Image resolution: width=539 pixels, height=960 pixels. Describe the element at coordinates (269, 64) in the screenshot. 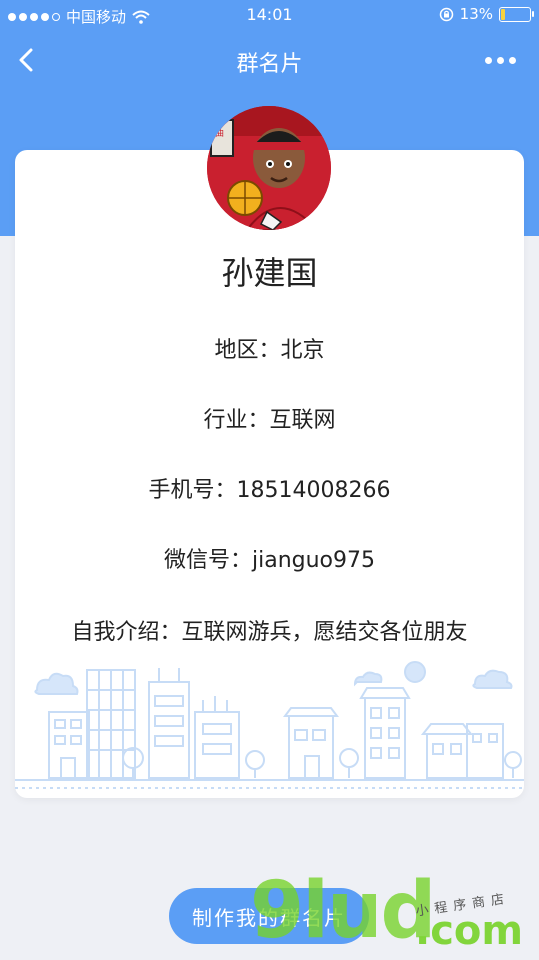

I see `page-title: 群名片` at that location.